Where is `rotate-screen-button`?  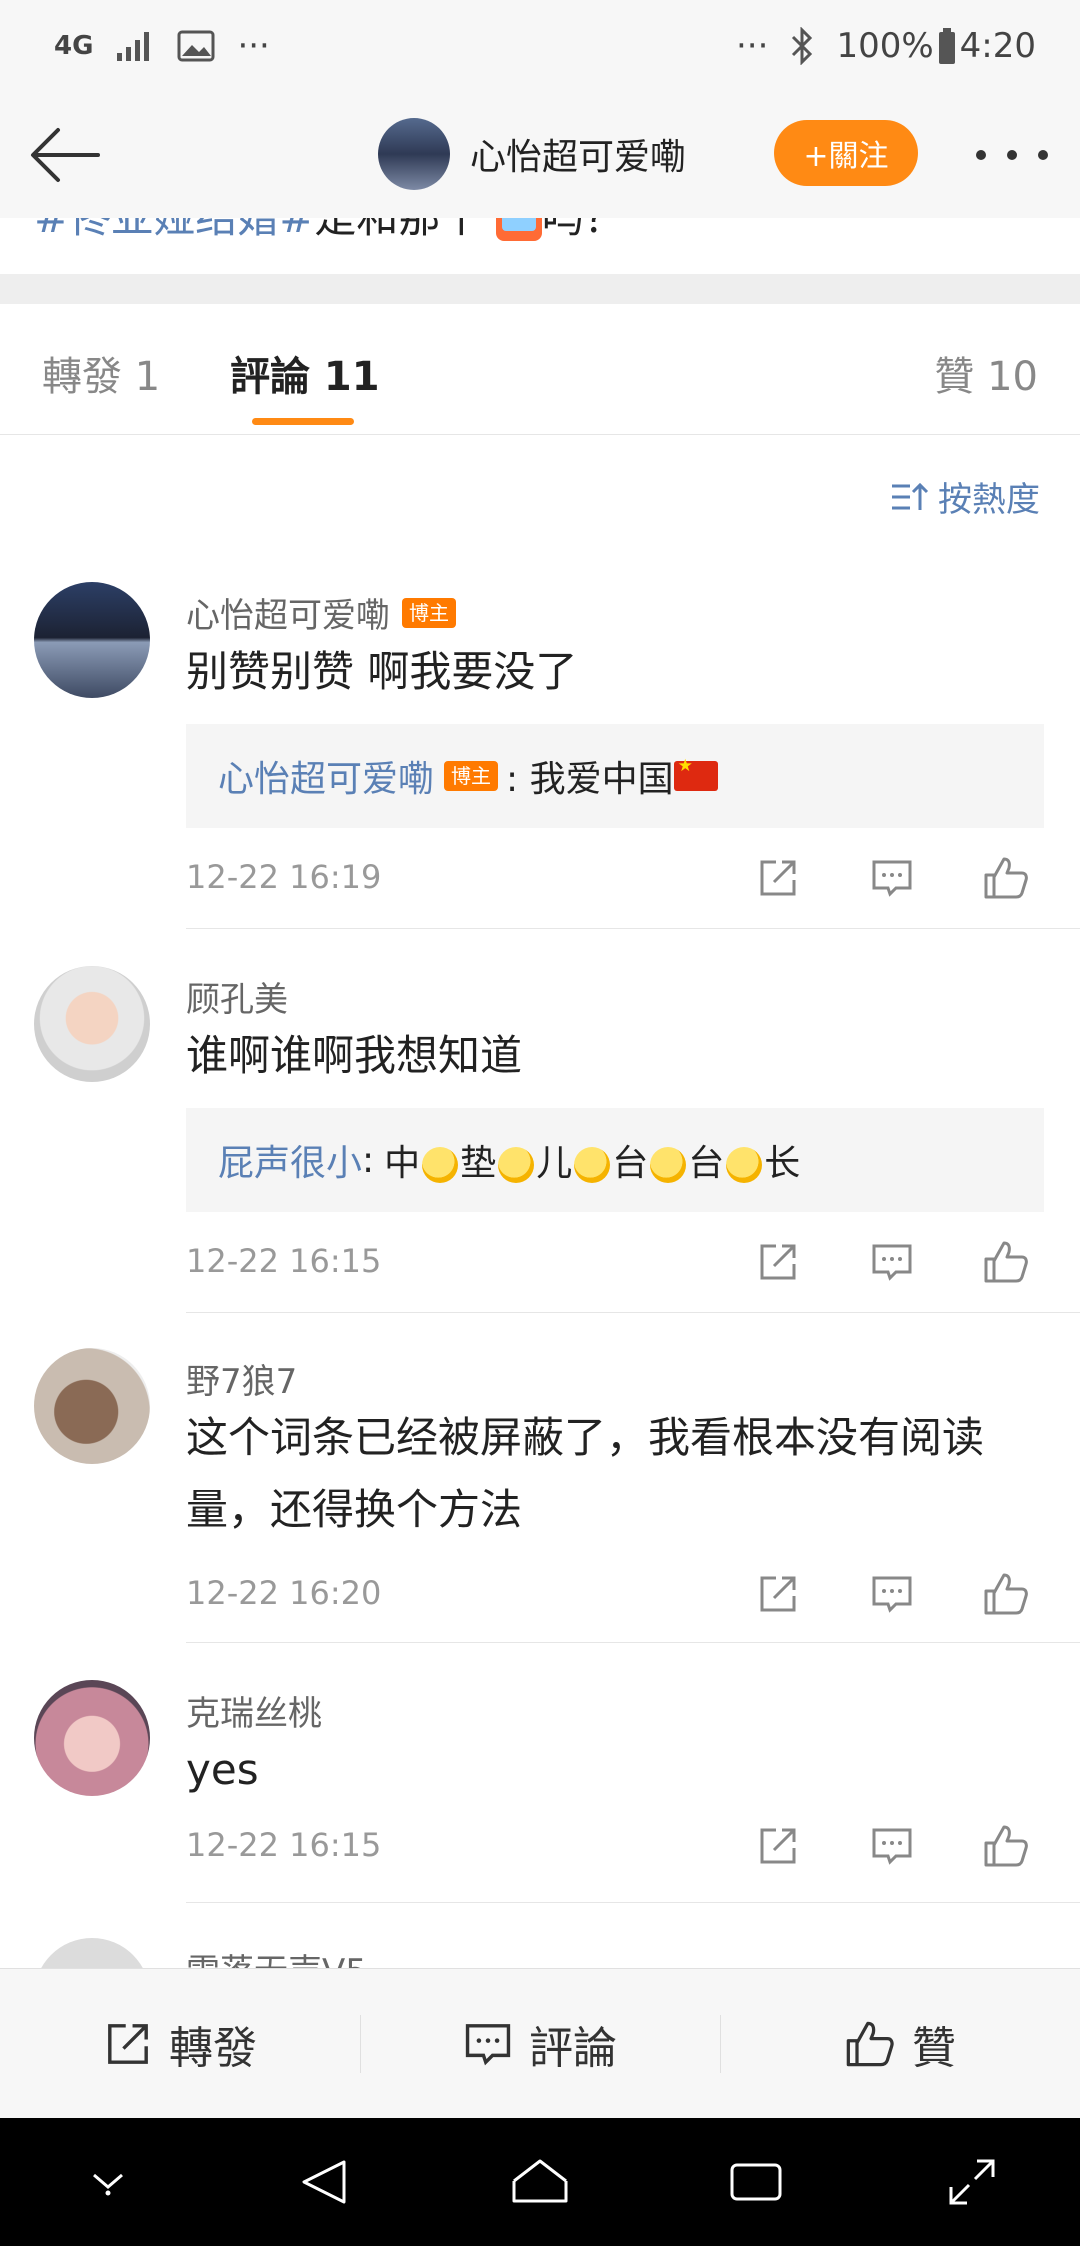 rotate-screen-button is located at coordinates (972, 2182).